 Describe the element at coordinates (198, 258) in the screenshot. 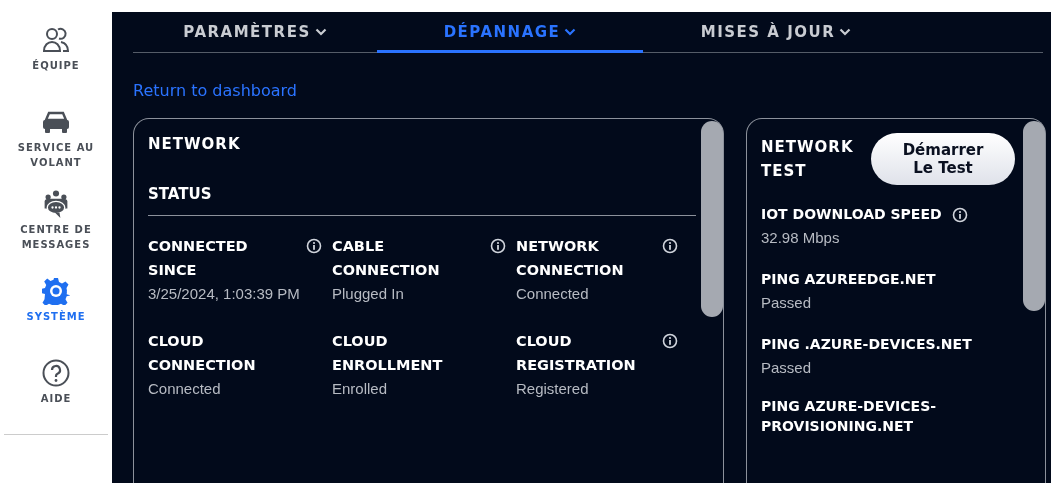

I see `field-label: CONNECTED SINCE` at that location.